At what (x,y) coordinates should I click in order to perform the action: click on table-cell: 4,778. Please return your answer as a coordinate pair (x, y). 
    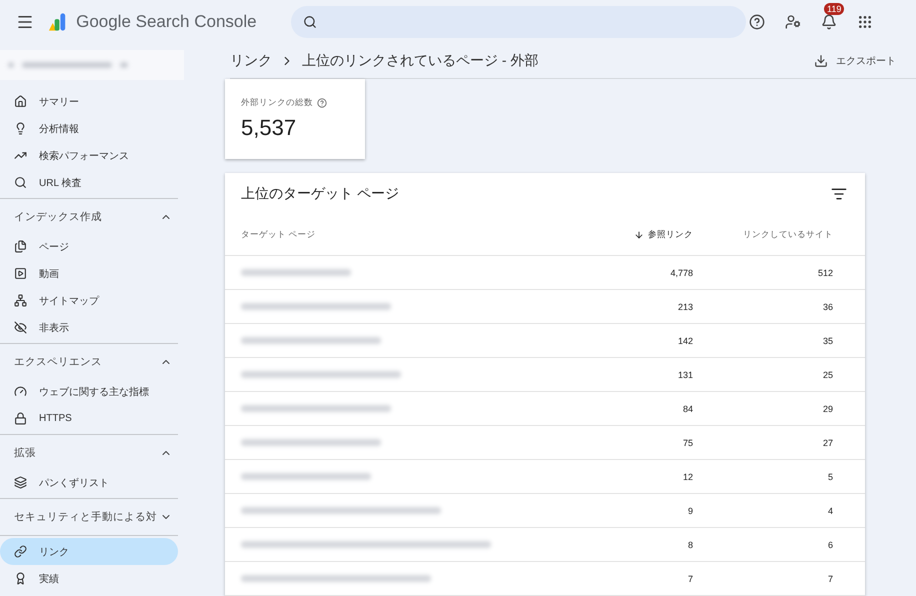
    Looking at the image, I should click on (681, 273).